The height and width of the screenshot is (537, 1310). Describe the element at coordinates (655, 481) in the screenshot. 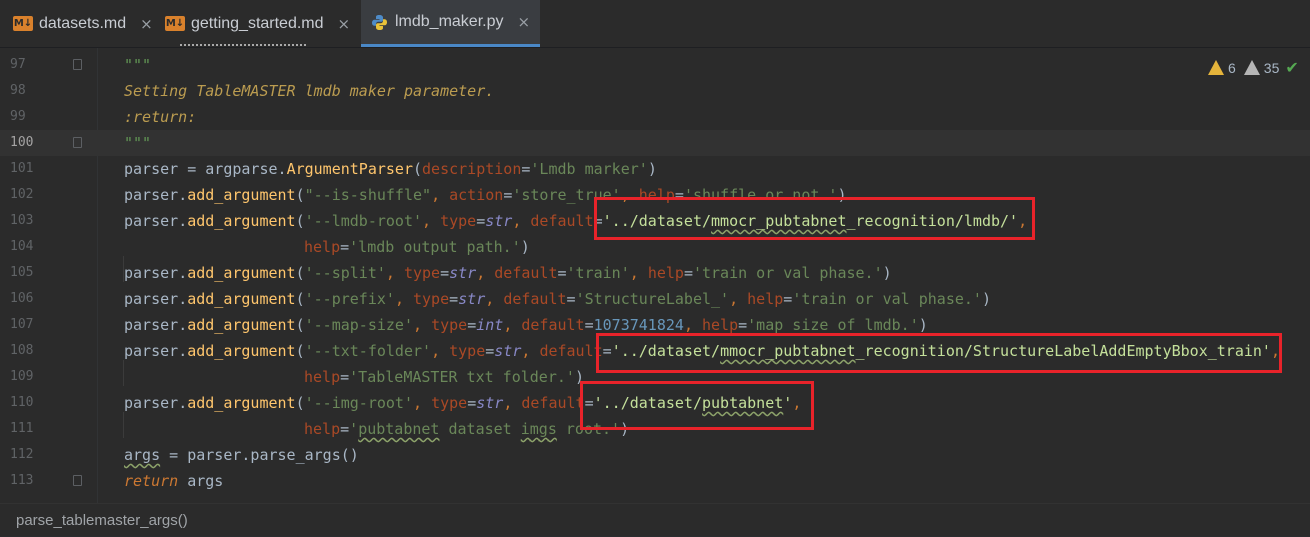

I see `code-line: 113 return args` at that location.